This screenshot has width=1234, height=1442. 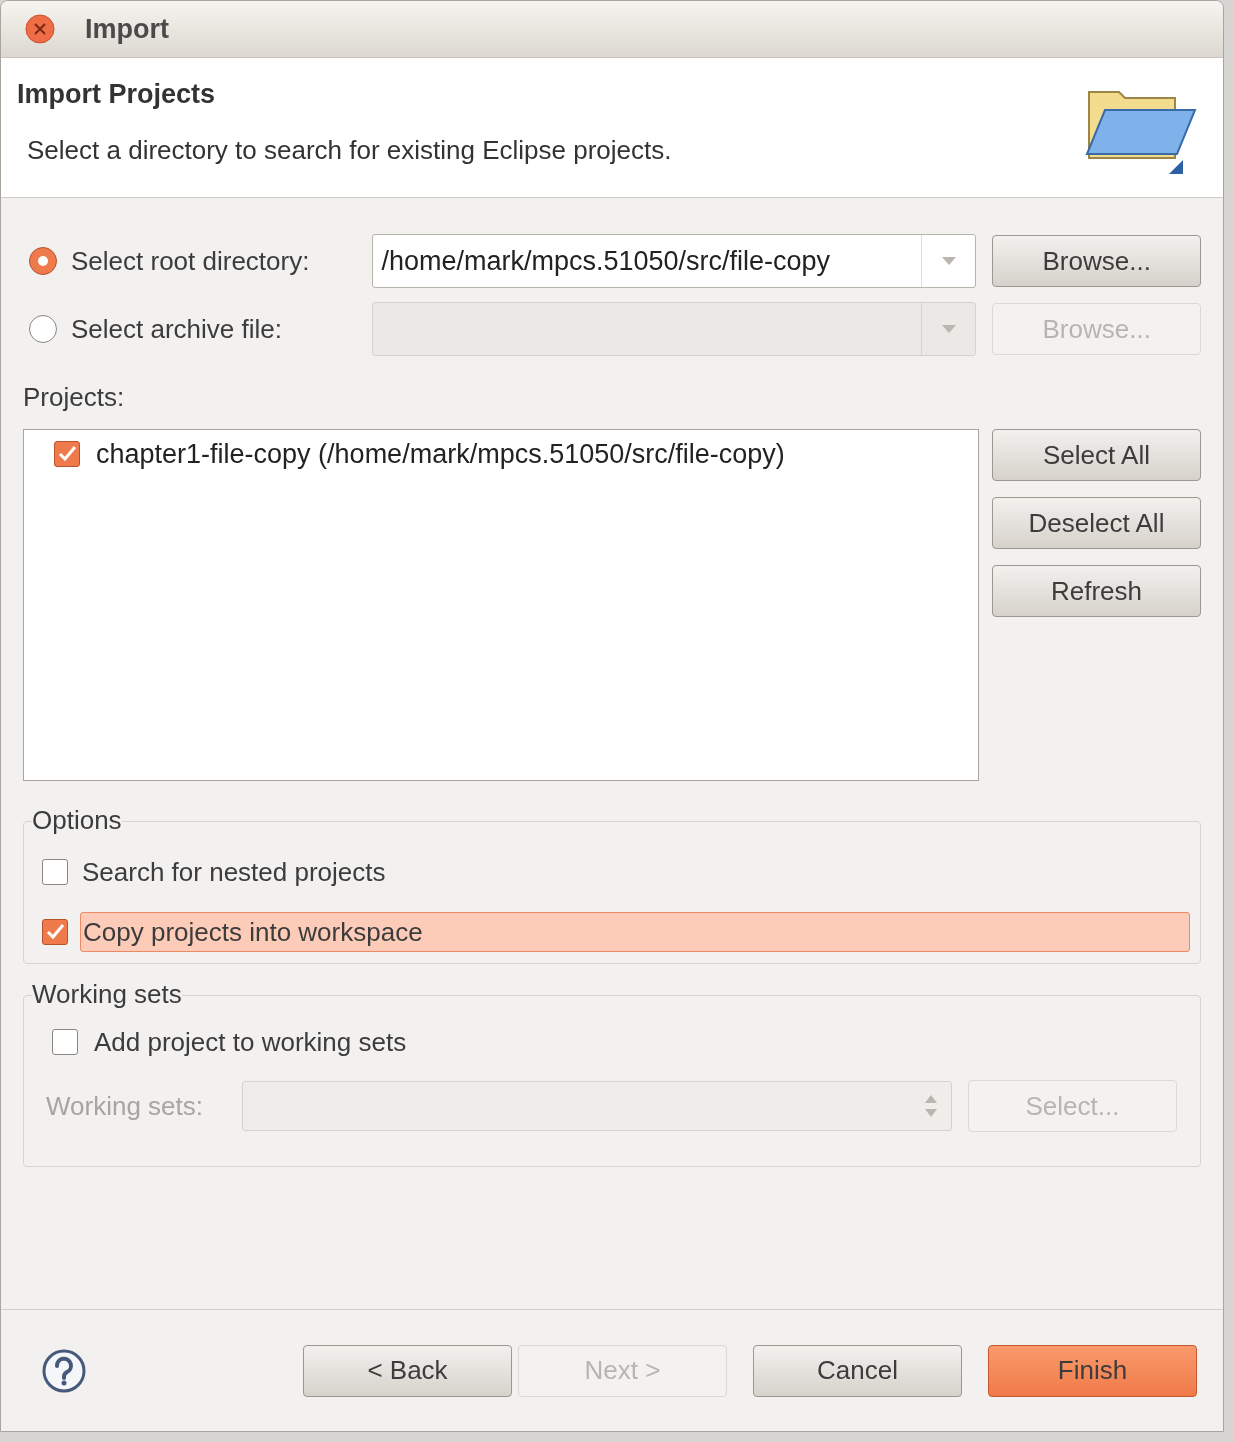 I want to click on page-description: Select a directory to search for existing Eclipse projects., so click(x=349, y=150).